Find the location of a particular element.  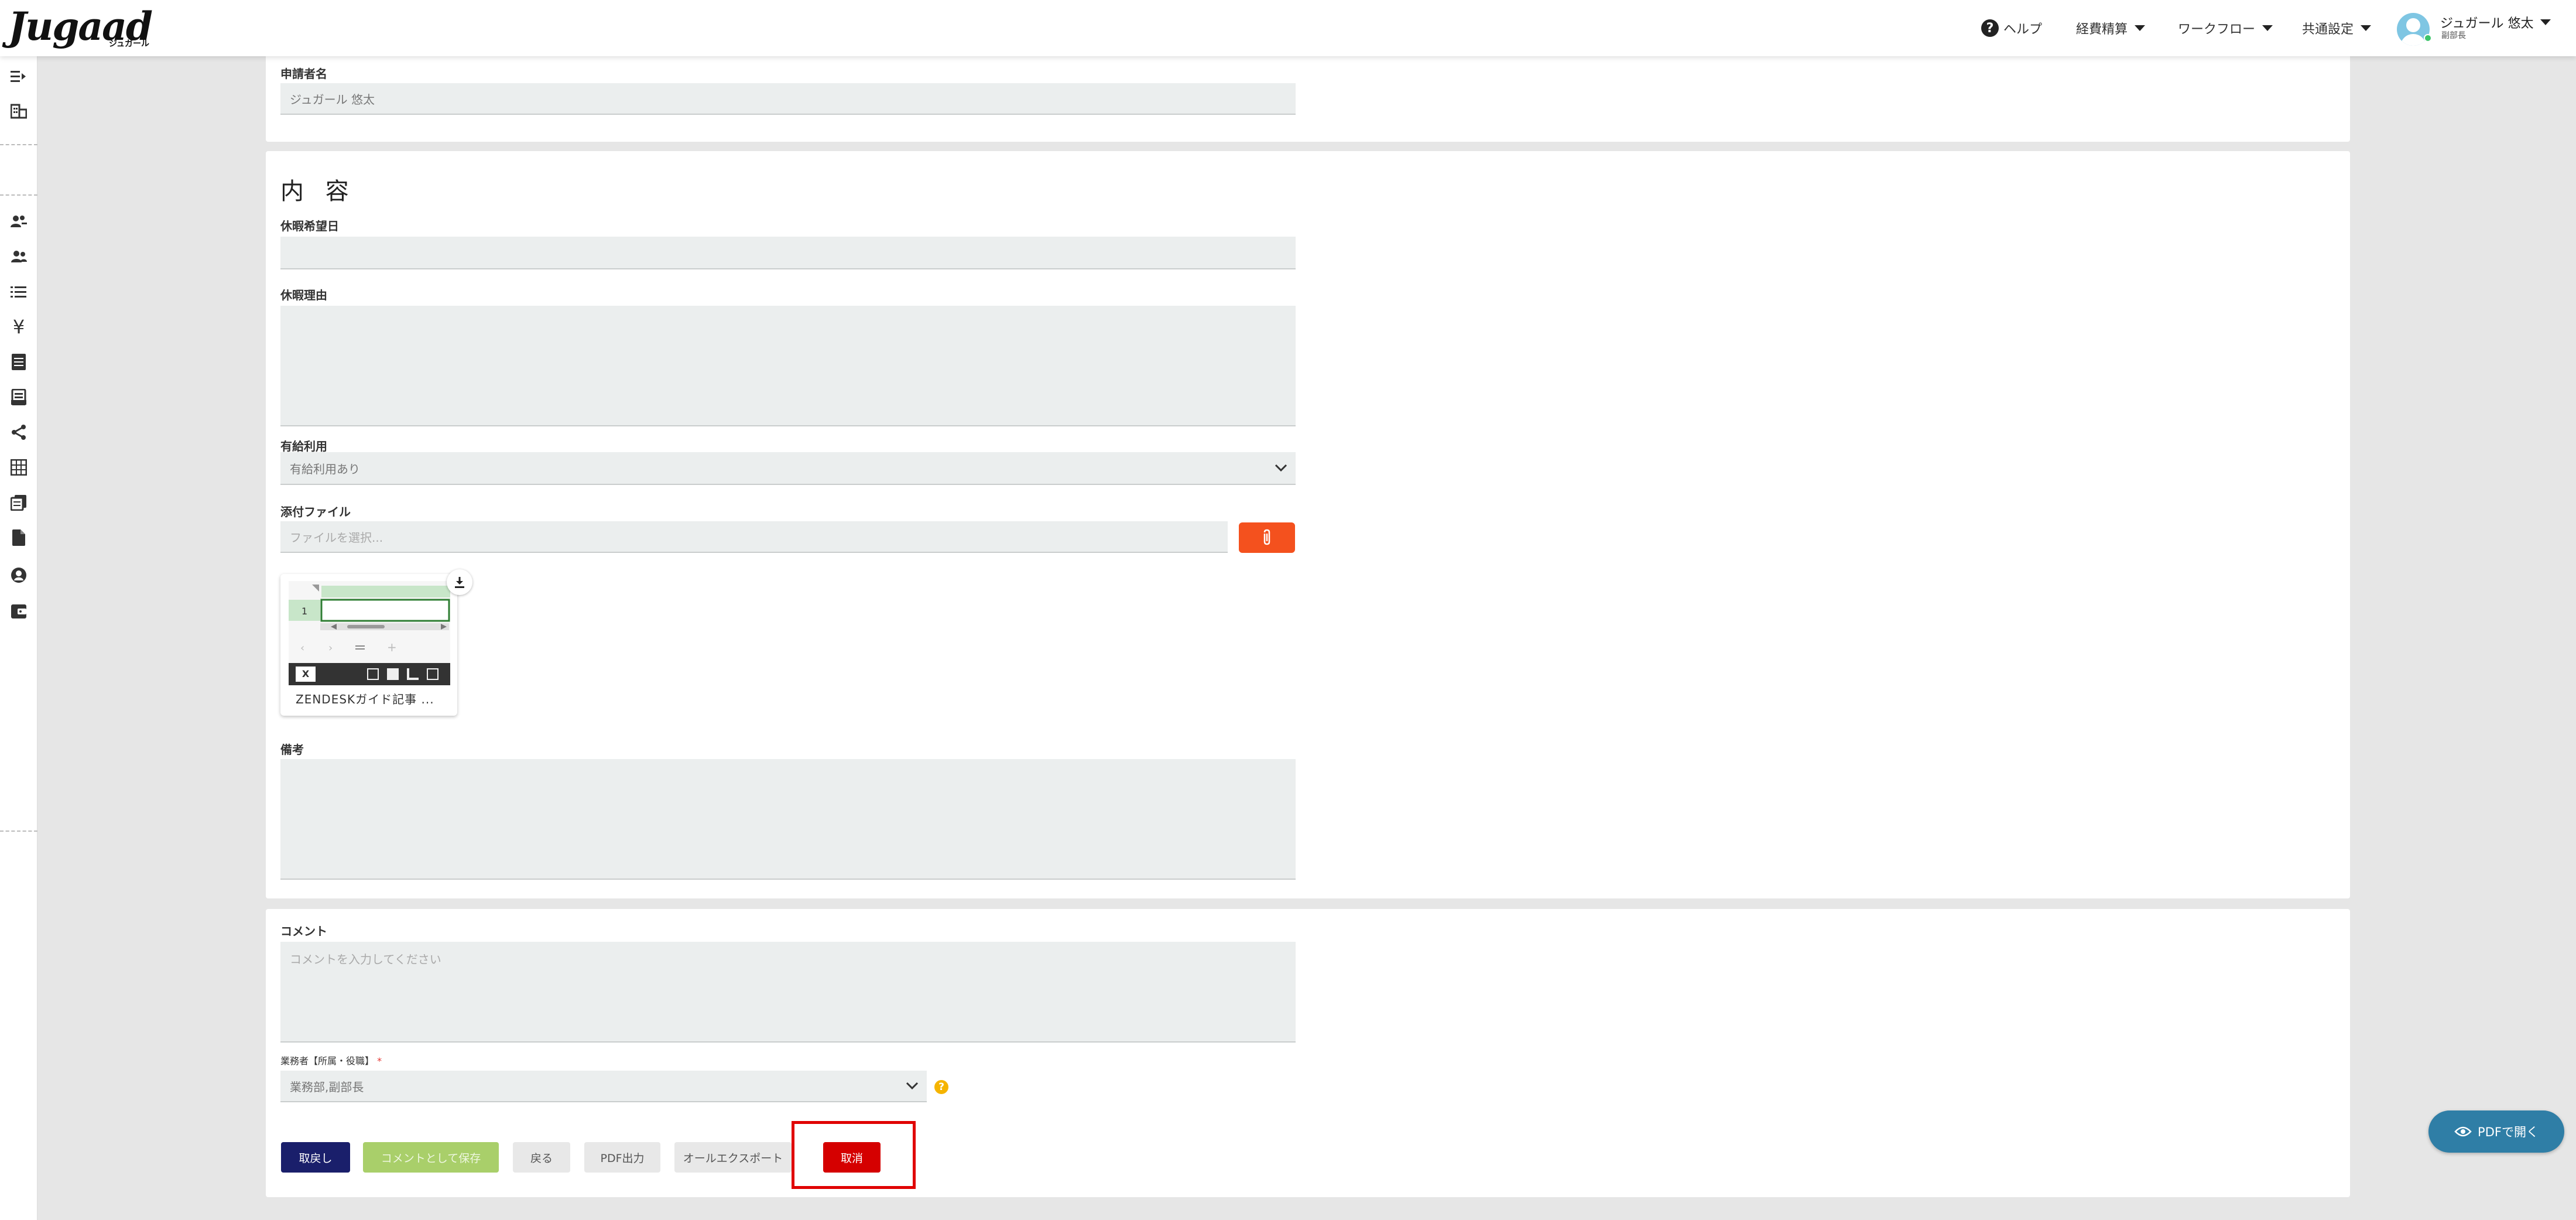

nav-workflow-label: ワークフロー is located at coordinates (2217, 29).